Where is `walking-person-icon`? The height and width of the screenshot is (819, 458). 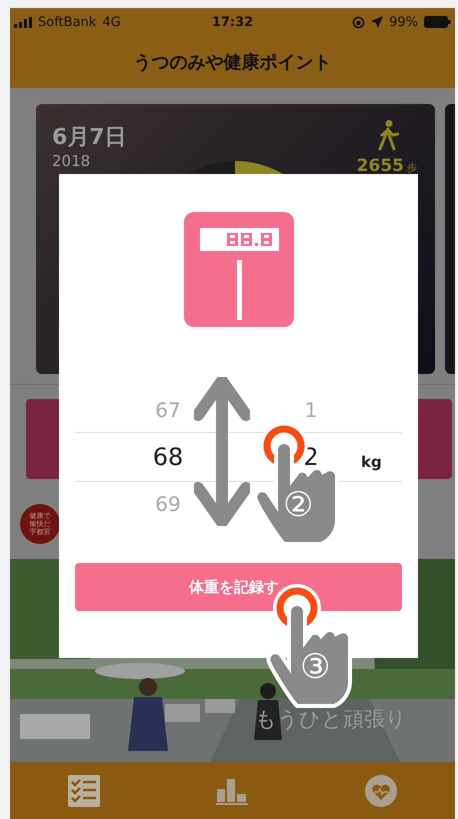 walking-person-icon is located at coordinates (388, 135).